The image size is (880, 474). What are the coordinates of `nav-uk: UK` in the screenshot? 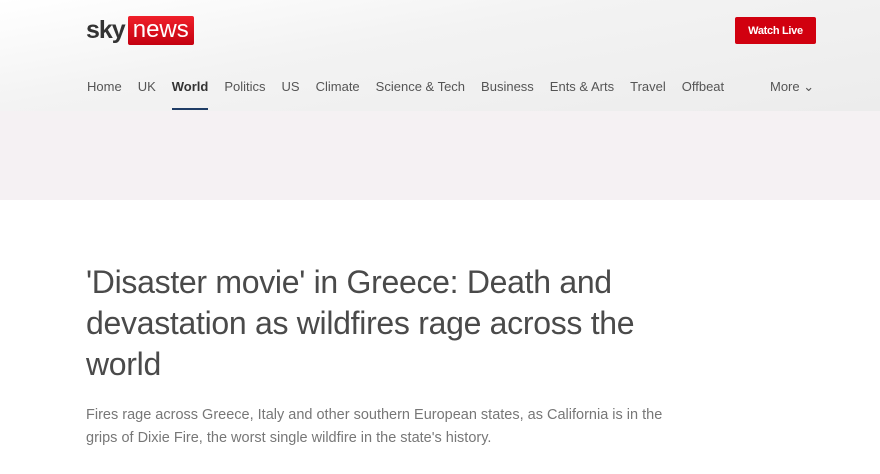 It's located at (147, 86).